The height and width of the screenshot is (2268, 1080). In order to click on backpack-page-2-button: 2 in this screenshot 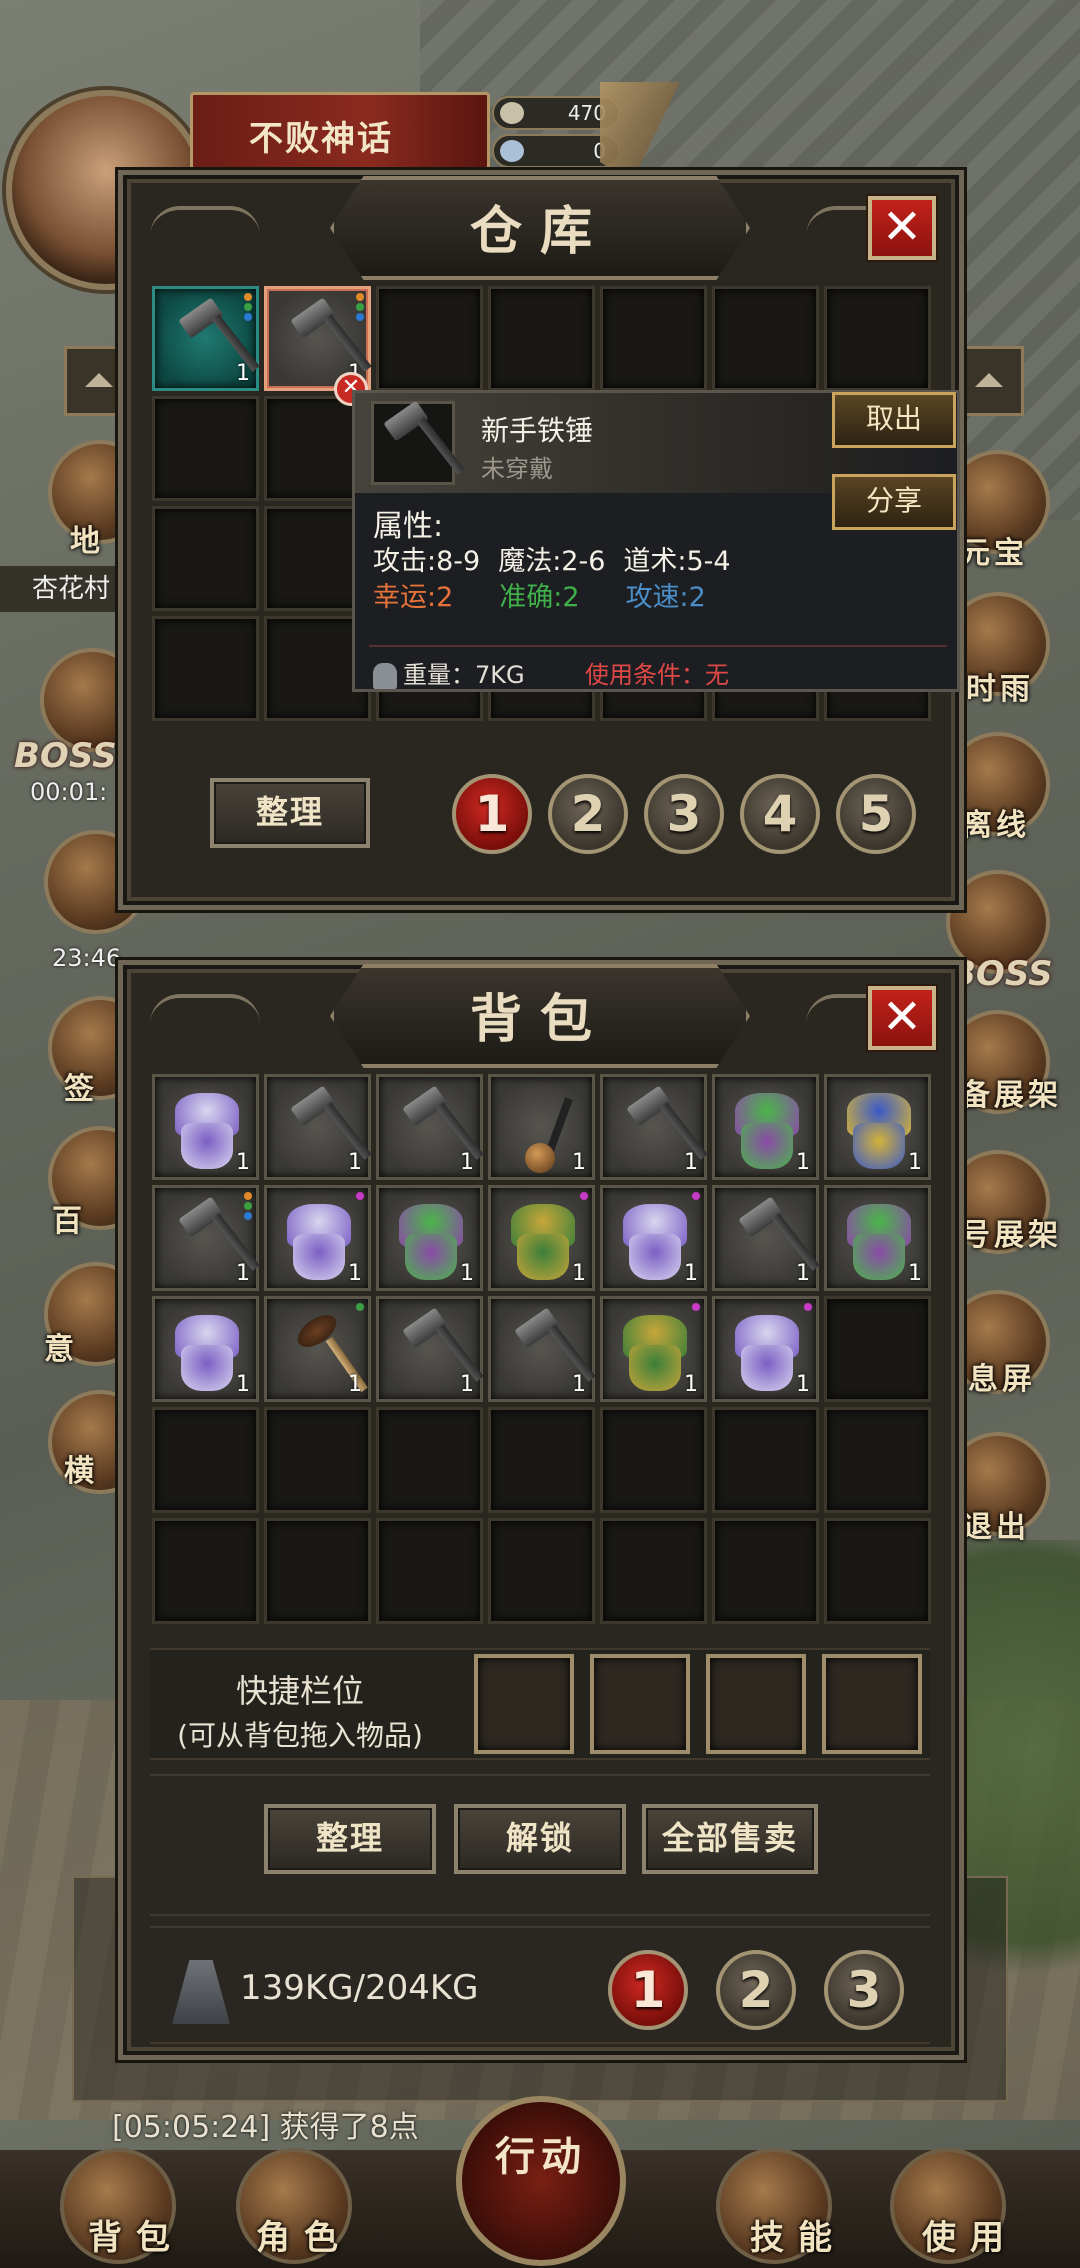, I will do `click(756, 1990)`.